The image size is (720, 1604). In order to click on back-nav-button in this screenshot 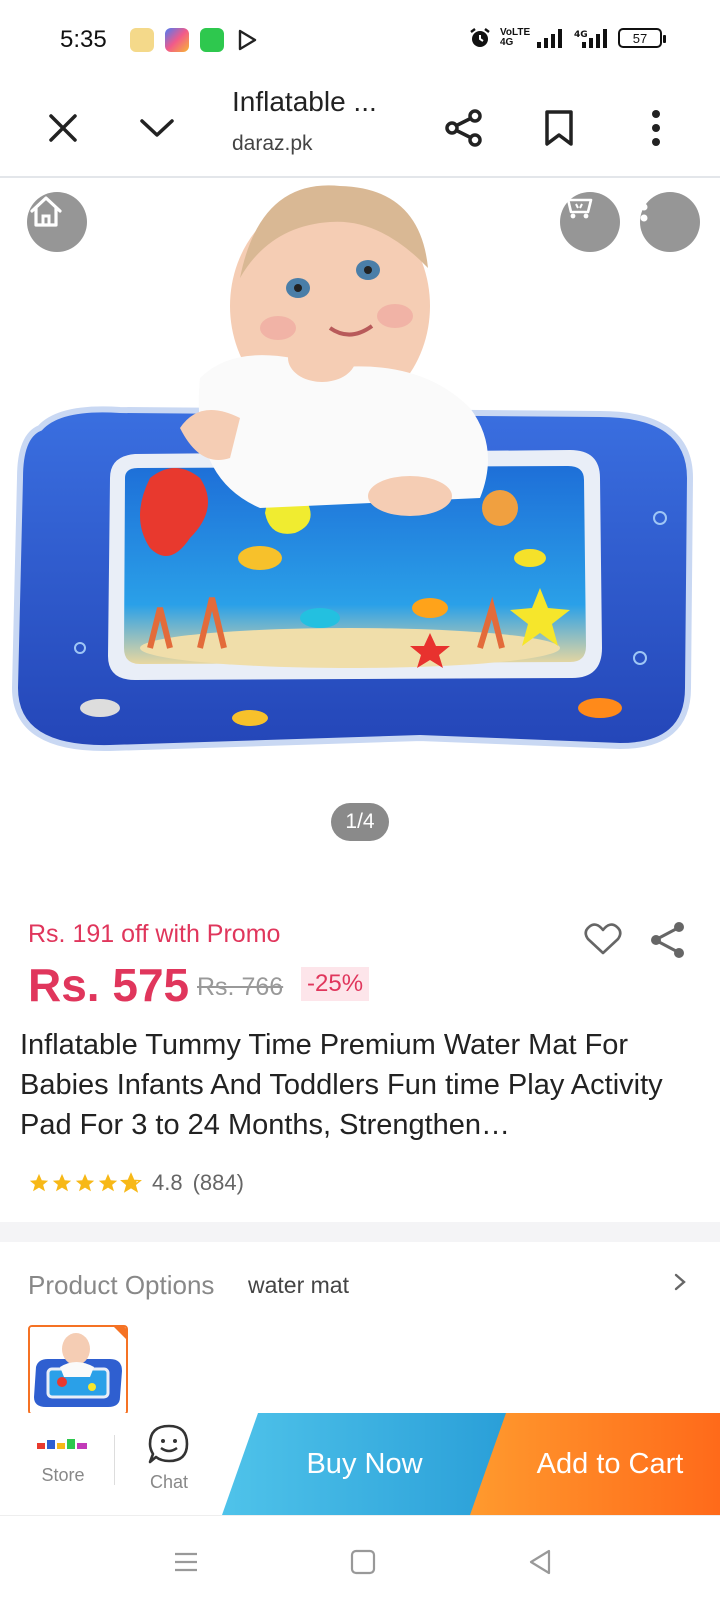, I will do `click(540, 1562)`.